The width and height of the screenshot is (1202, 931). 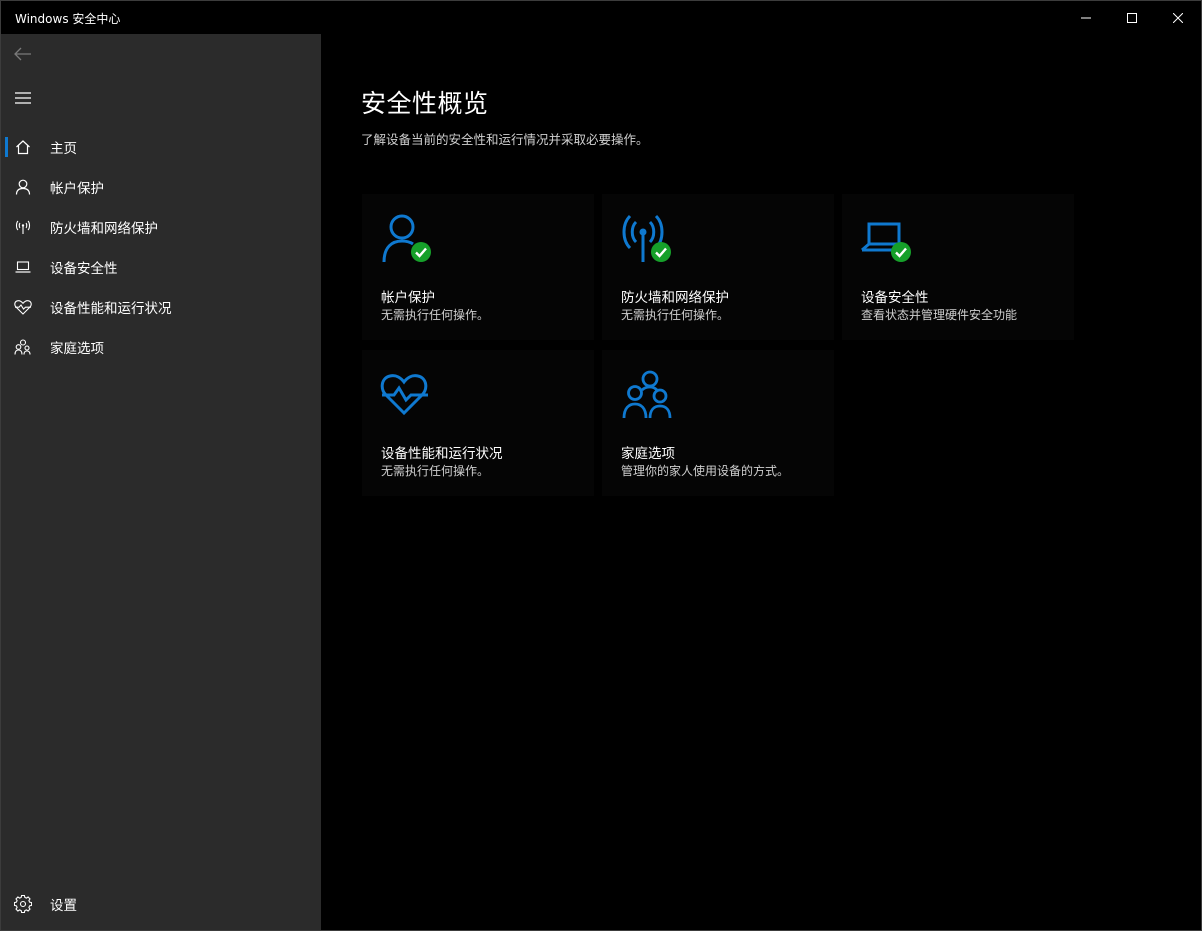 What do you see at coordinates (161, 347) in the screenshot?
I see `sidebar-item-family-options: 家庭选项` at bounding box center [161, 347].